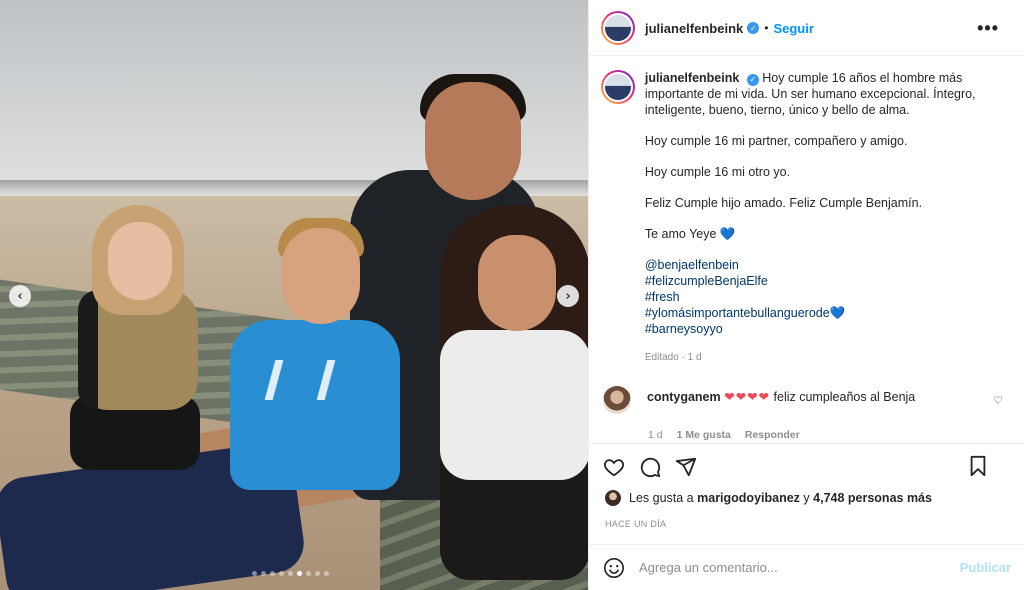 The width and height of the screenshot is (1024, 590). Describe the element at coordinates (829, 329) in the screenshot. I see `hashtag-link: #barneysoyyo` at that location.